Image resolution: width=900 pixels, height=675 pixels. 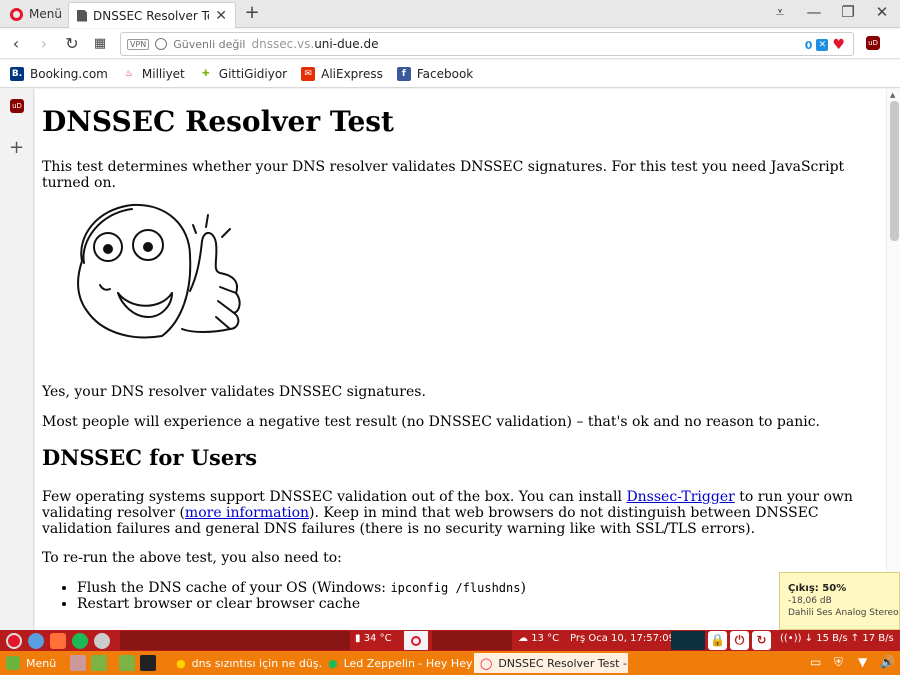 What do you see at coordinates (14, 640) in the screenshot?
I see `opera-launcher-icon` at bounding box center [14, 640].